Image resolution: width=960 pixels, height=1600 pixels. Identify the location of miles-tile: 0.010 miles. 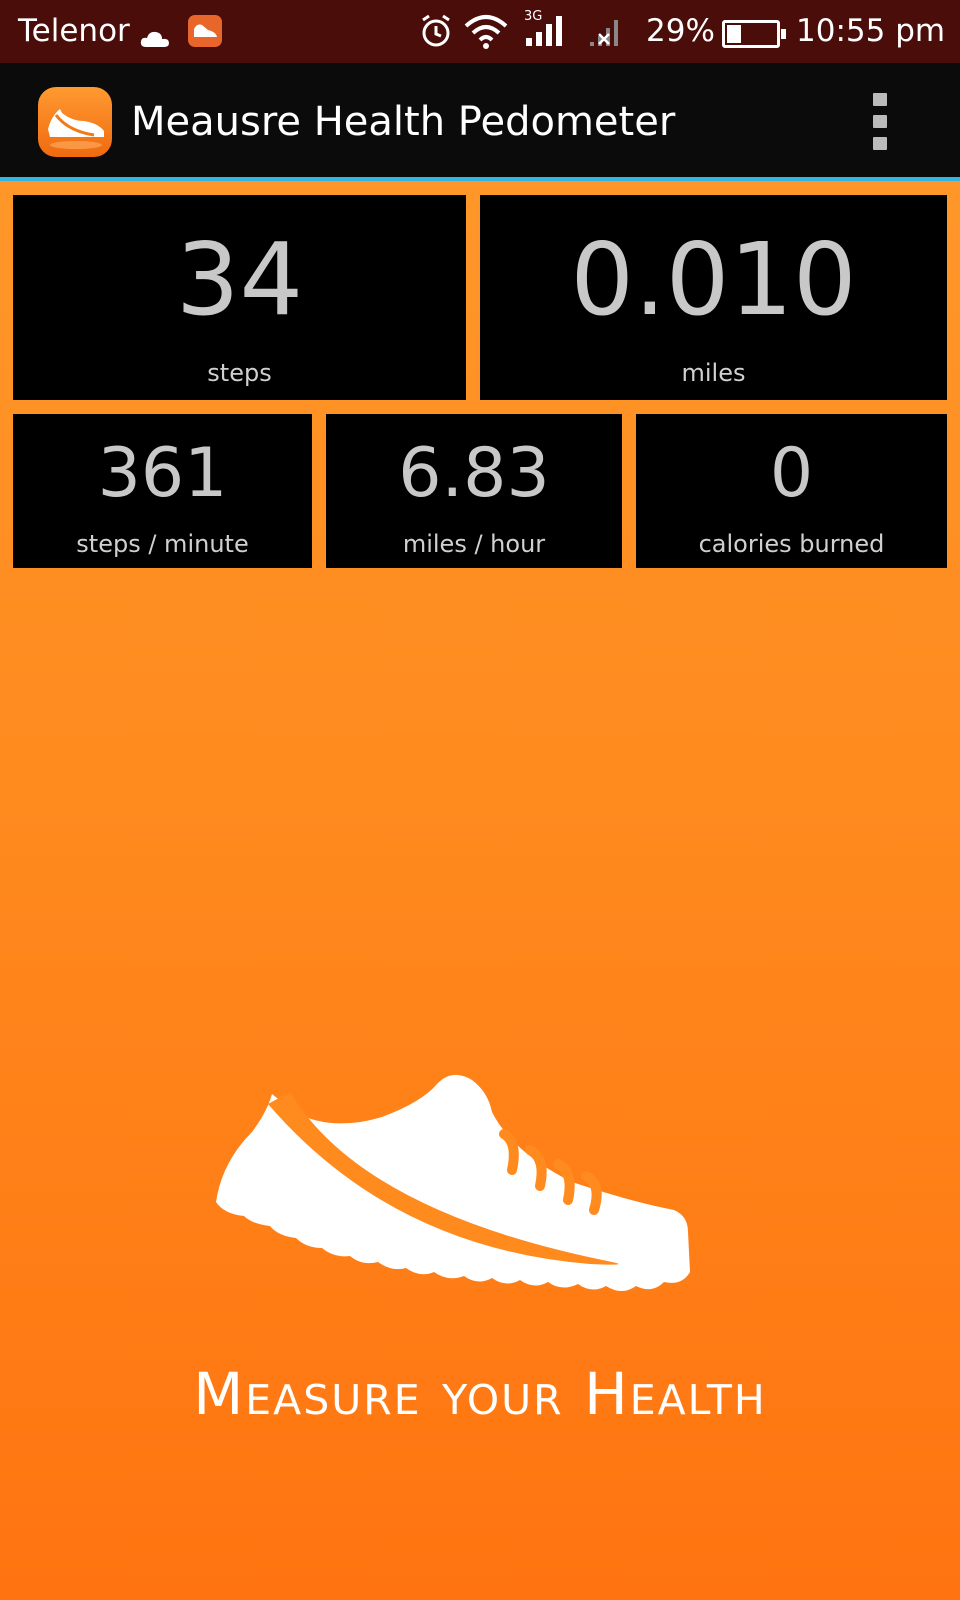
(713, 297).